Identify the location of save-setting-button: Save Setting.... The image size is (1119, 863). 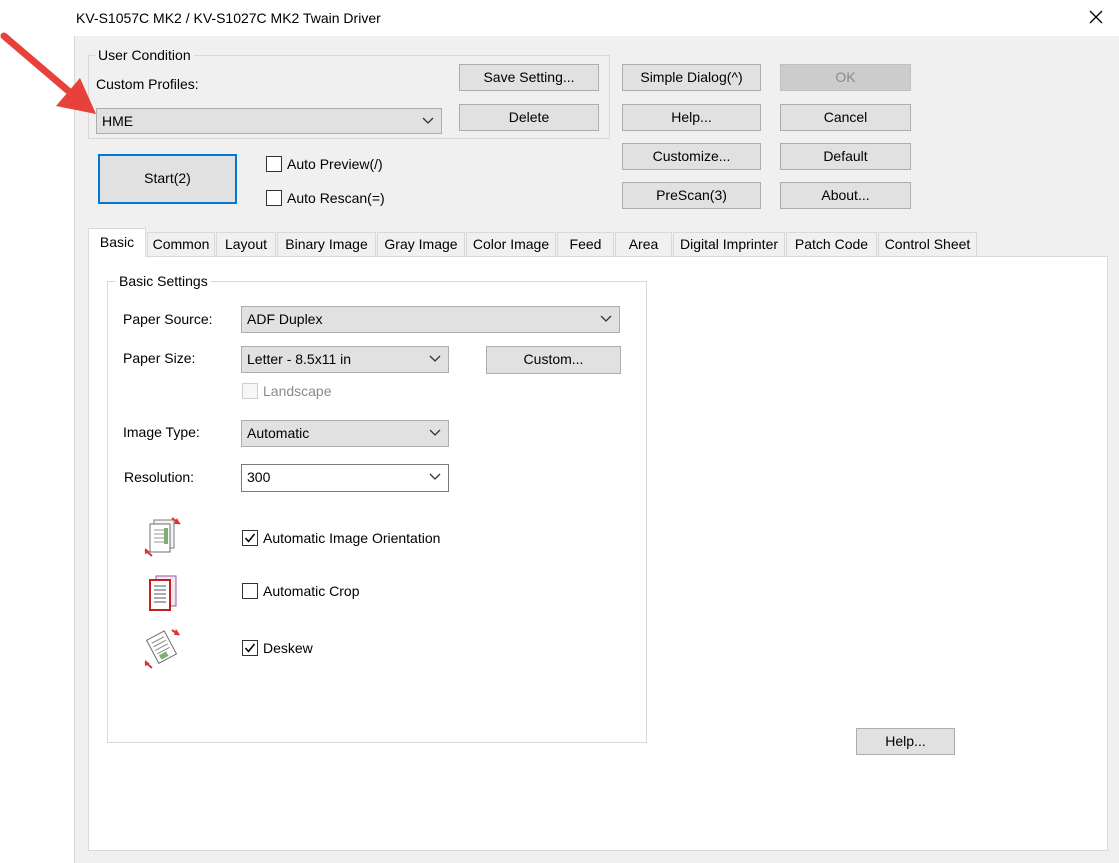
(529, 77).